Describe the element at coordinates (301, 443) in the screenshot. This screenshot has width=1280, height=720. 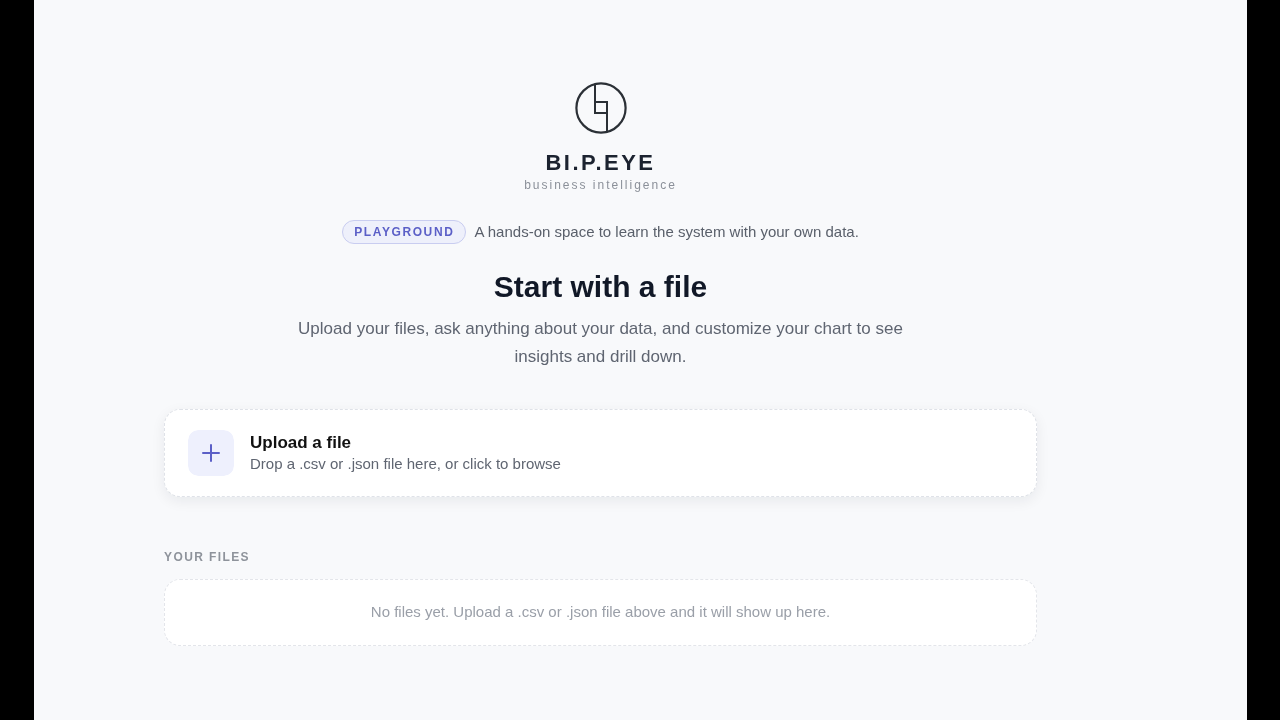
I see `upload-title: Upload a file` at that location.